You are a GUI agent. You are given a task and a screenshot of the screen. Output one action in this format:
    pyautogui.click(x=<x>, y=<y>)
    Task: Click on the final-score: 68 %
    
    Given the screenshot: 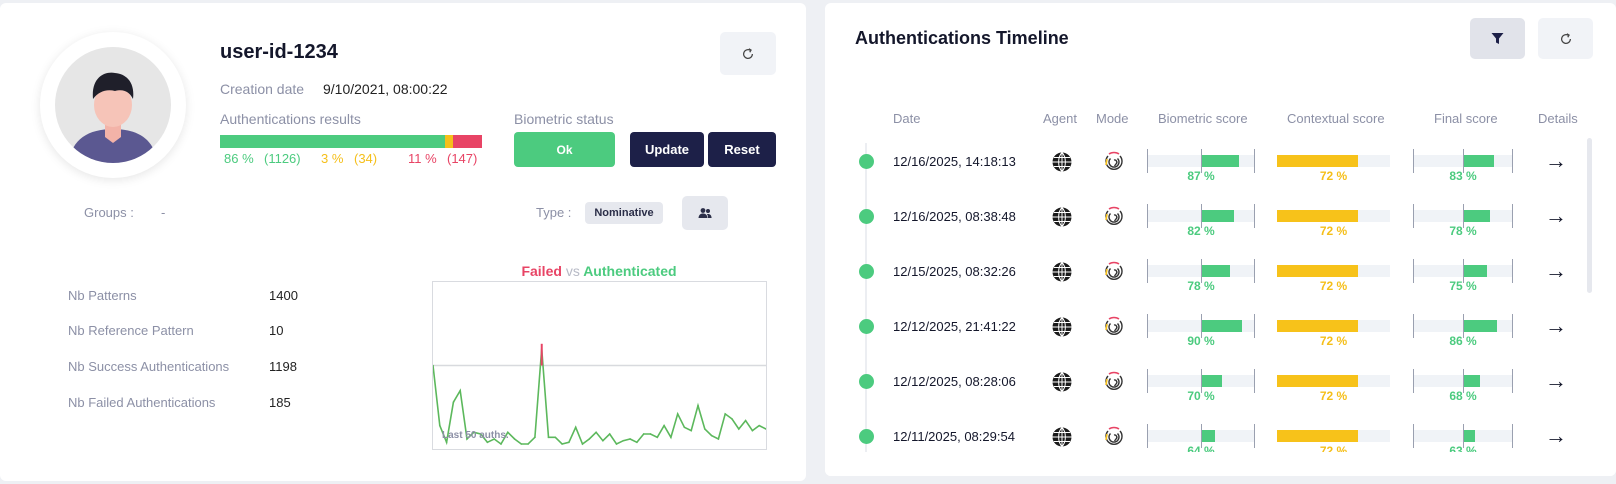 What is the action you would take?
    pyautogui.click(x=1463, y=385)
    